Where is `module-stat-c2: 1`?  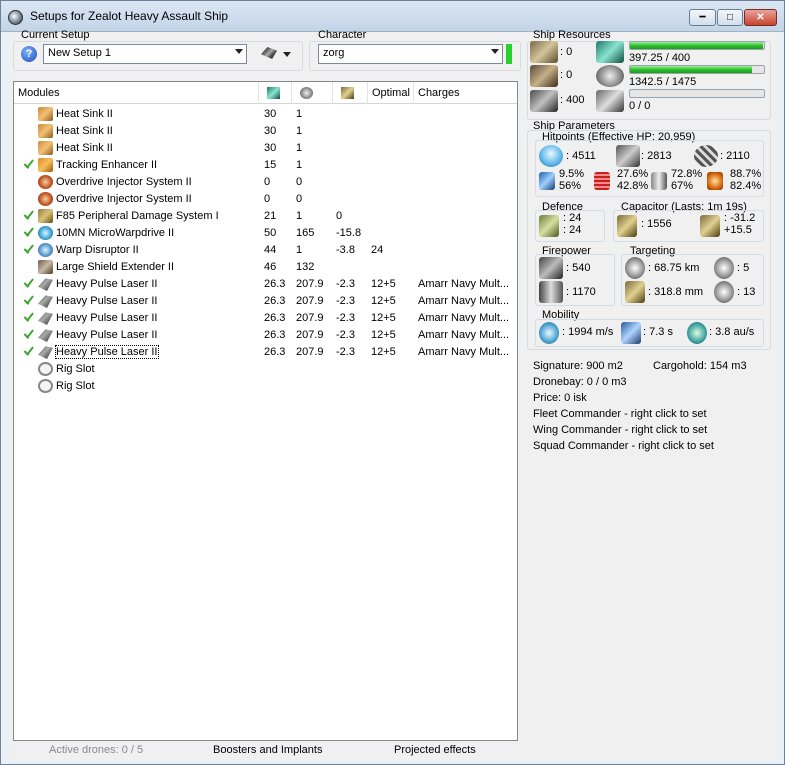
module-stat-c2: 1 is located at coordinates (299, 250).